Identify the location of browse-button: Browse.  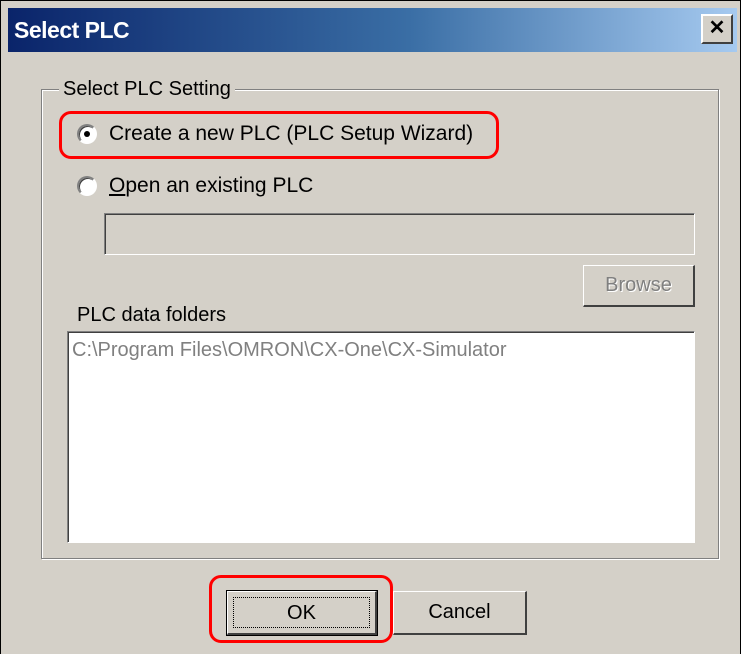
(639, 286).